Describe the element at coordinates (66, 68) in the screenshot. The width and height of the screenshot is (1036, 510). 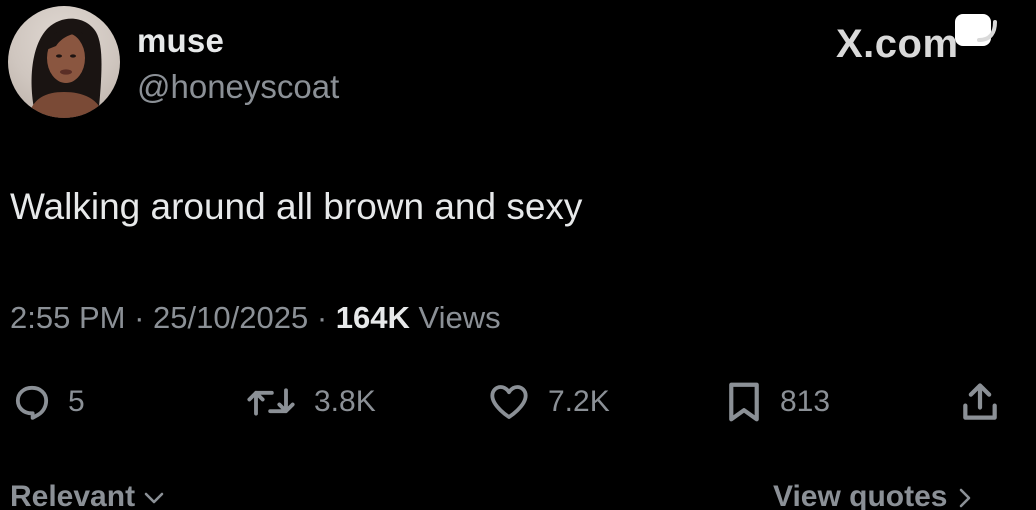
I see `avatar-image` at that location.